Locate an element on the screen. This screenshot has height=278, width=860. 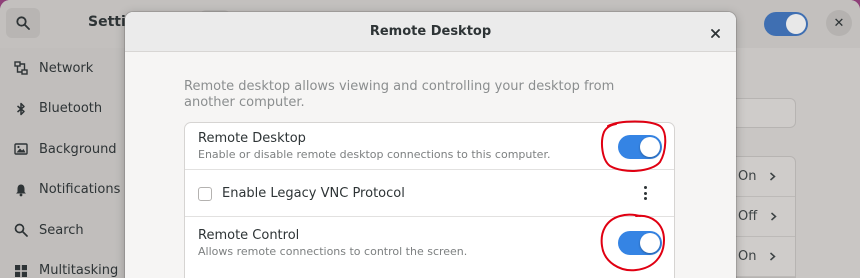
background-list: On Off On is located at coordinates (765, 217).